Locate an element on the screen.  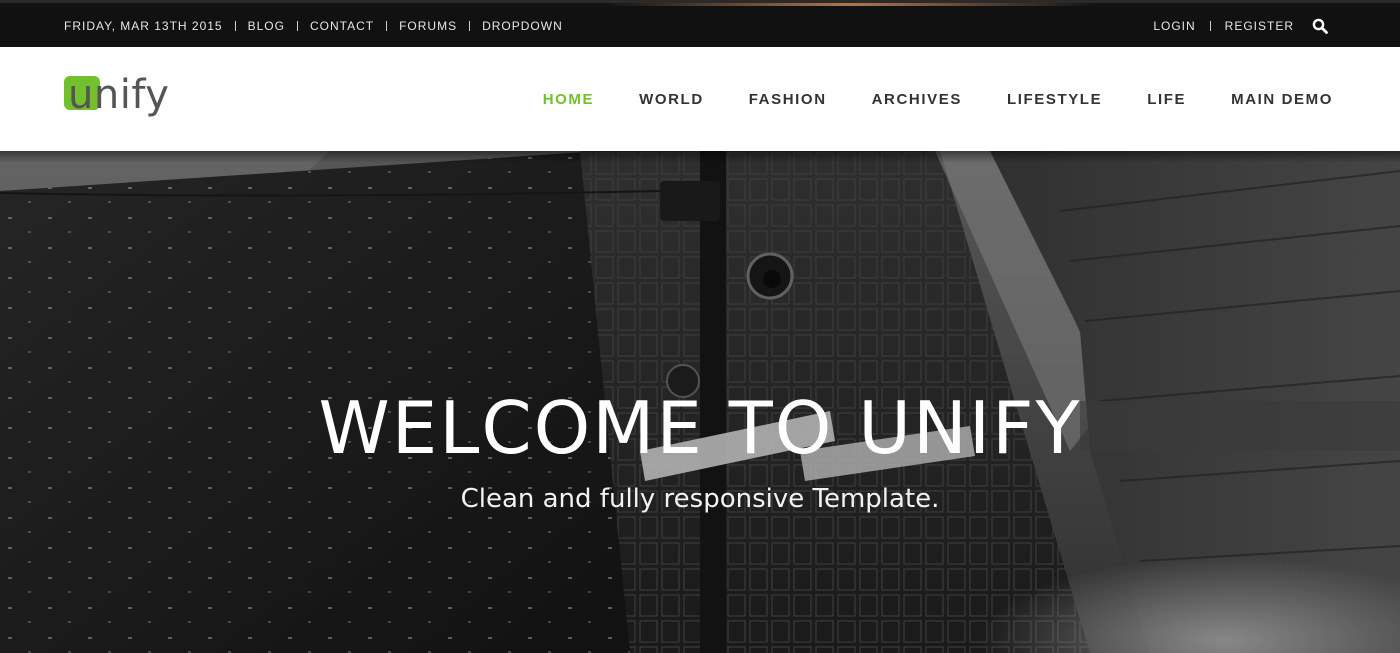
top-bar-right: LOGIN REGISTER is located at coordinates (1233, 26).